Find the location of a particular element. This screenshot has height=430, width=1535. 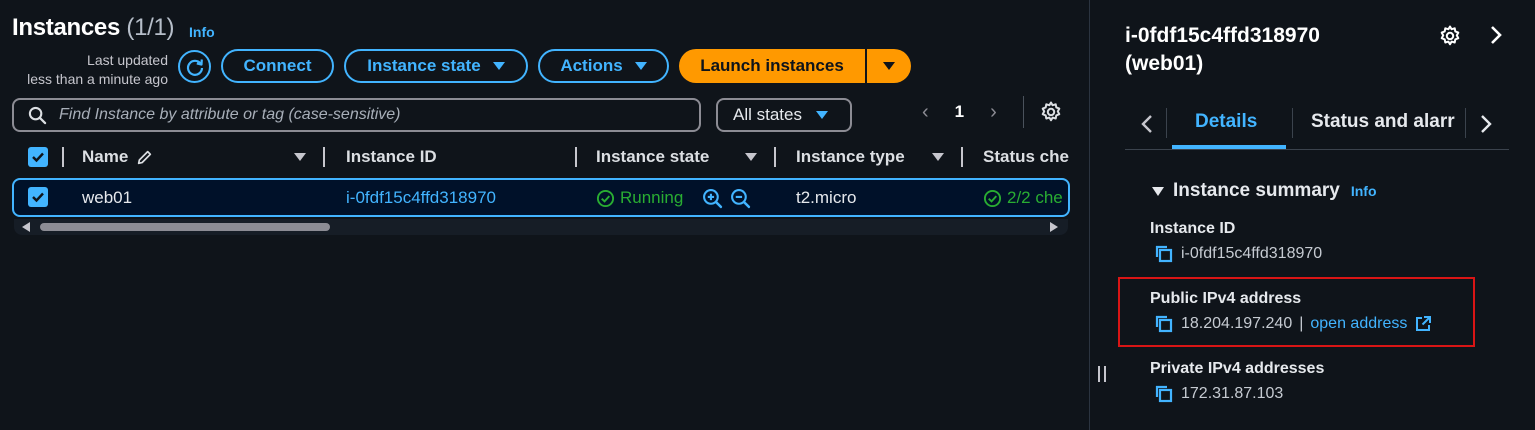

tab-scroll-right-icon is located at coordinates (1485, 124).